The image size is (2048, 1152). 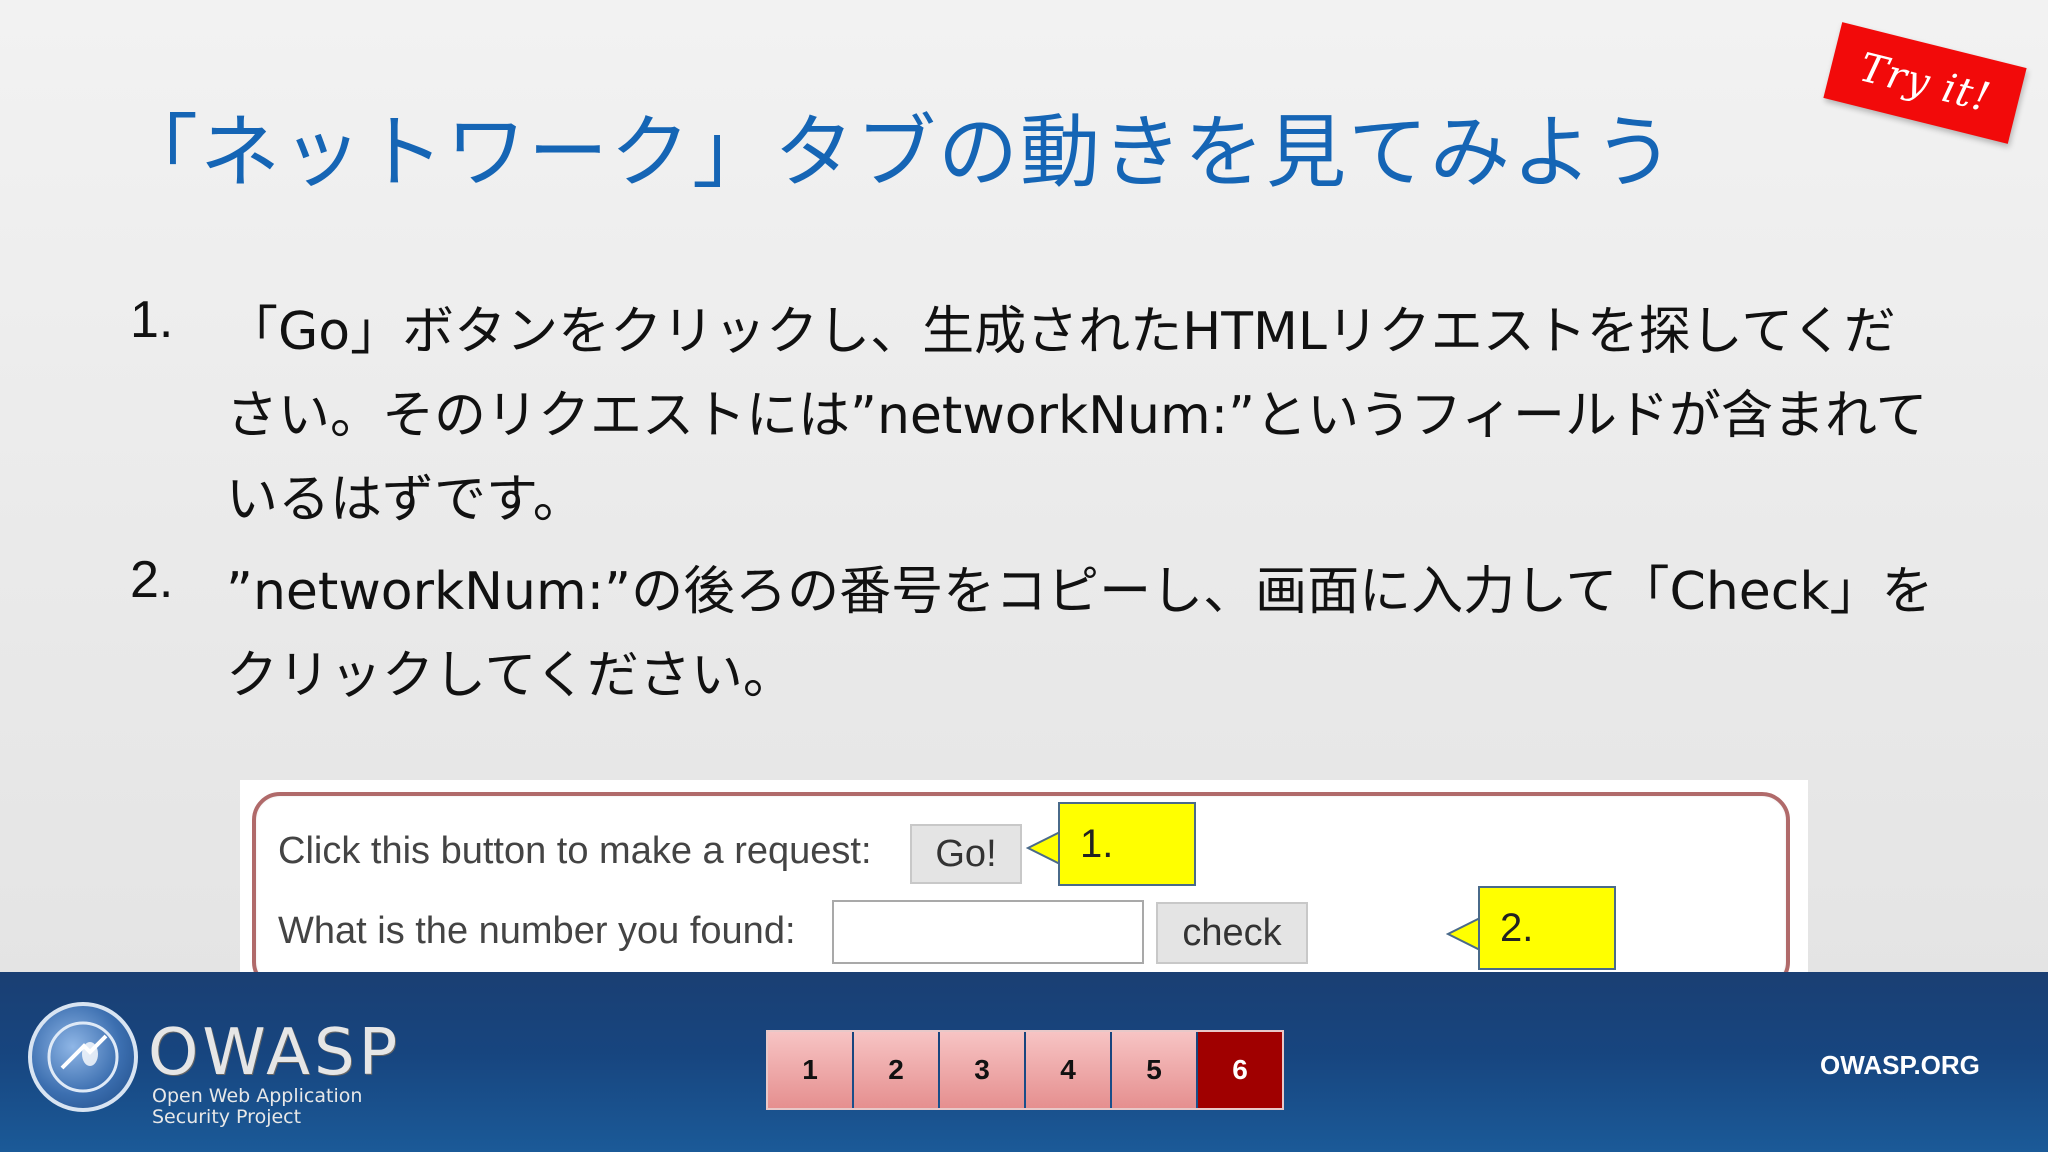 What do you see at coordinates (1154, 1070) in the screenshot?
I see `page-button-5: 5` at bounding box center [1154, 1070].